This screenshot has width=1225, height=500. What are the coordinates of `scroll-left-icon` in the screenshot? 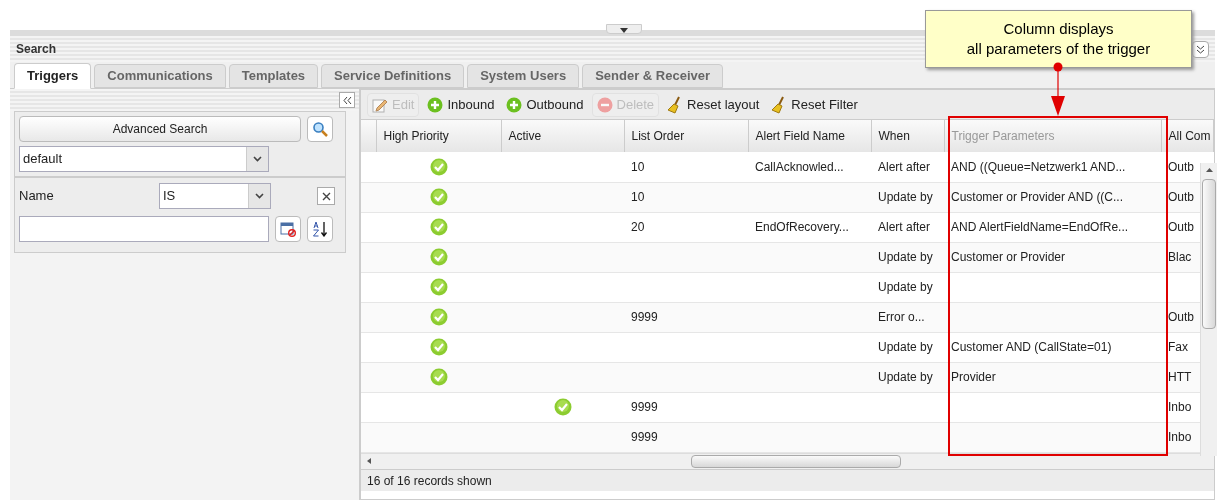 It's located at (369, 461).